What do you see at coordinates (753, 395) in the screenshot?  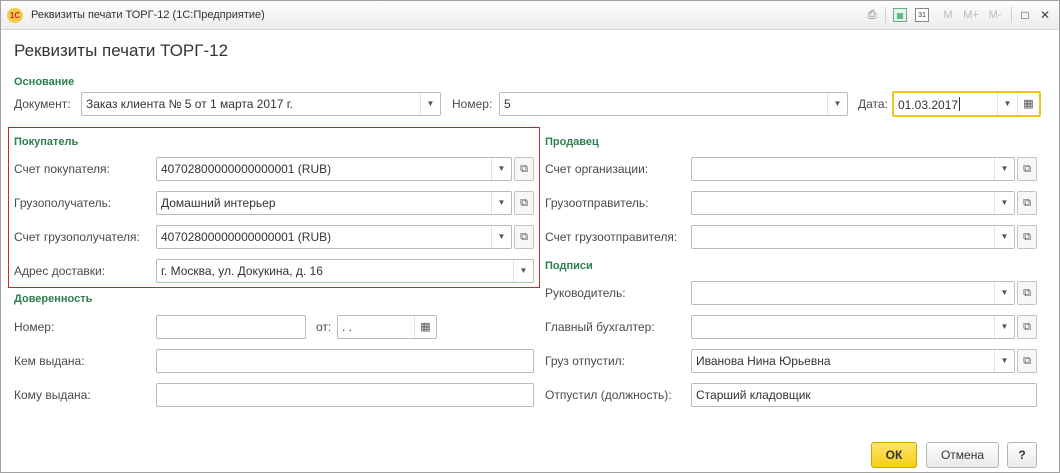 I see `released-position-value: Старший кладовщик` at bounding box center [753, 395].